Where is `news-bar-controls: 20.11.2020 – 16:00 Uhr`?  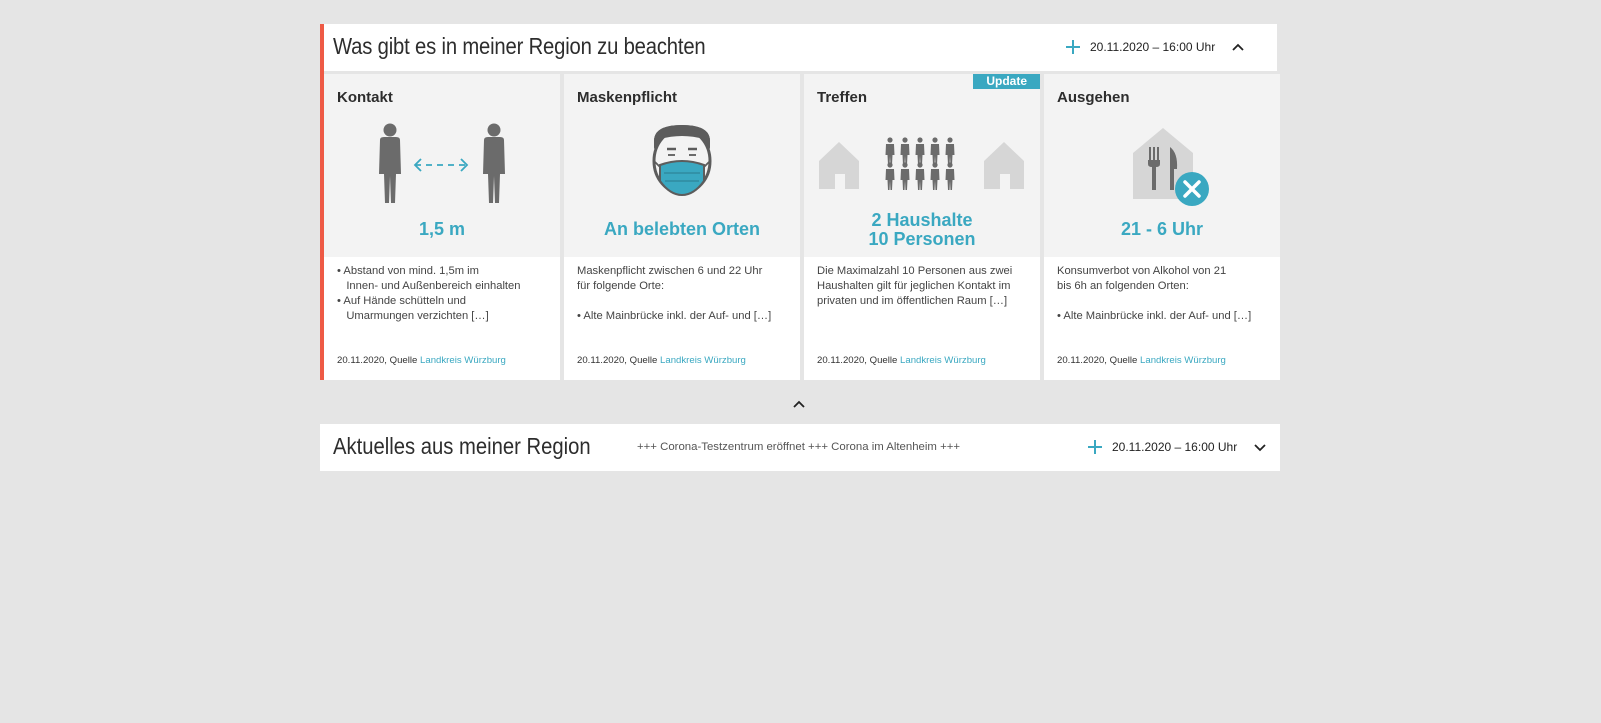 news-bar-controls: 20.11.2020 – 16:00 Uhr is located at coordinates (1177, 447).